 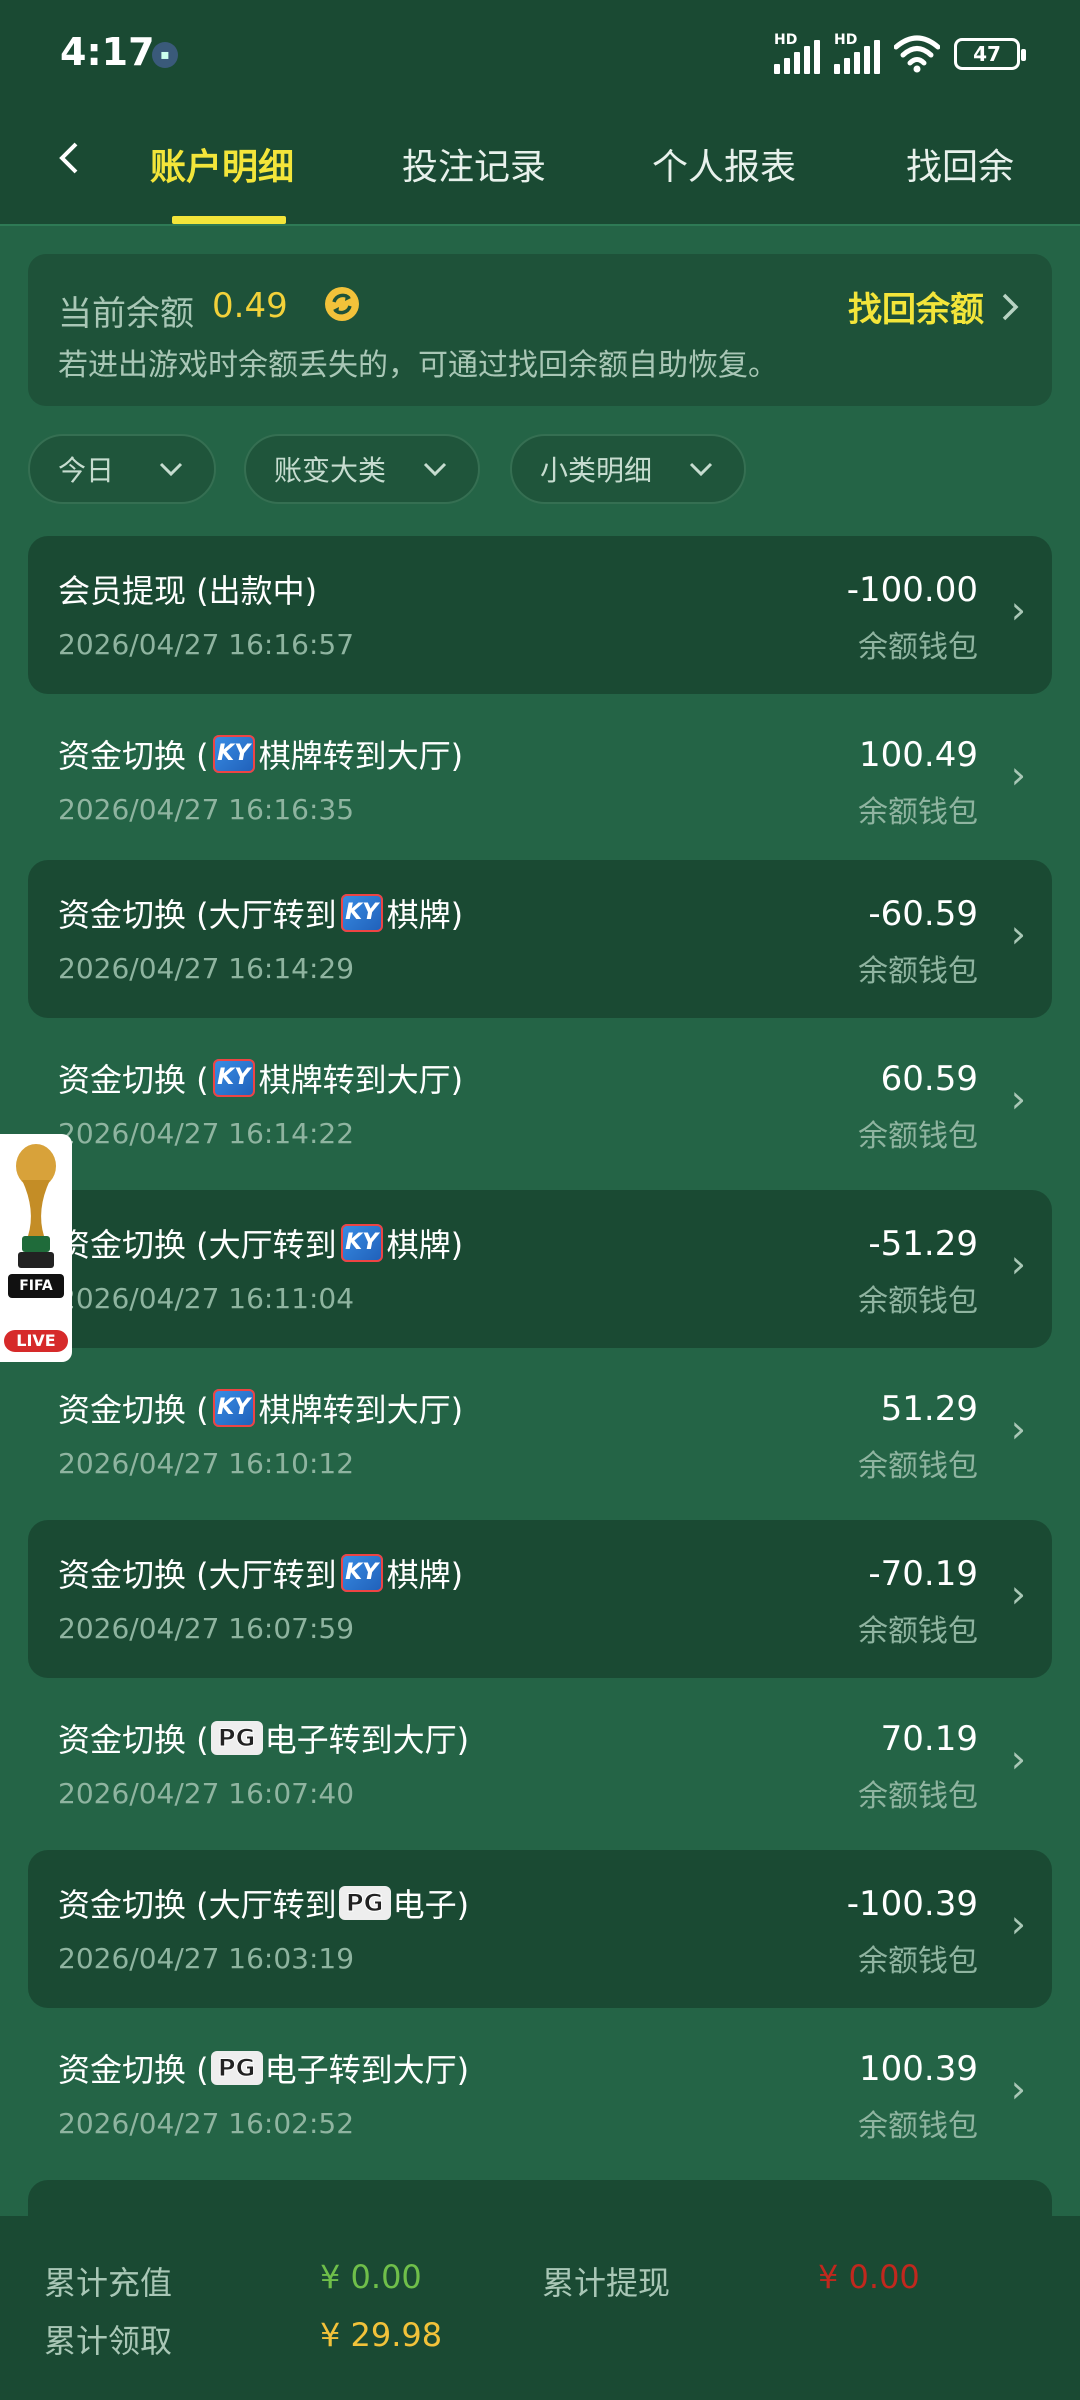 I want to click on tab-recover-balance: 找回余, so click(x=960, y=164).